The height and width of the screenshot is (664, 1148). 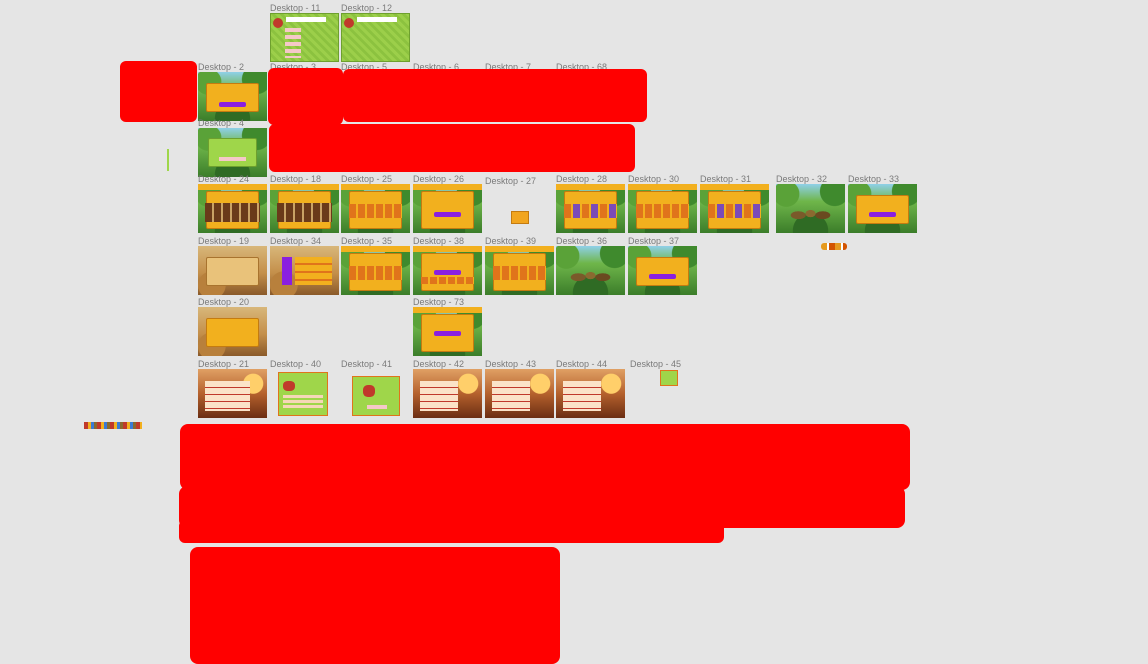 What do you see at coordinates (439, 179) in the screenshot?
I see `frame-label-desktop-26: Desktop - 26` at bounding box center [439, 179].